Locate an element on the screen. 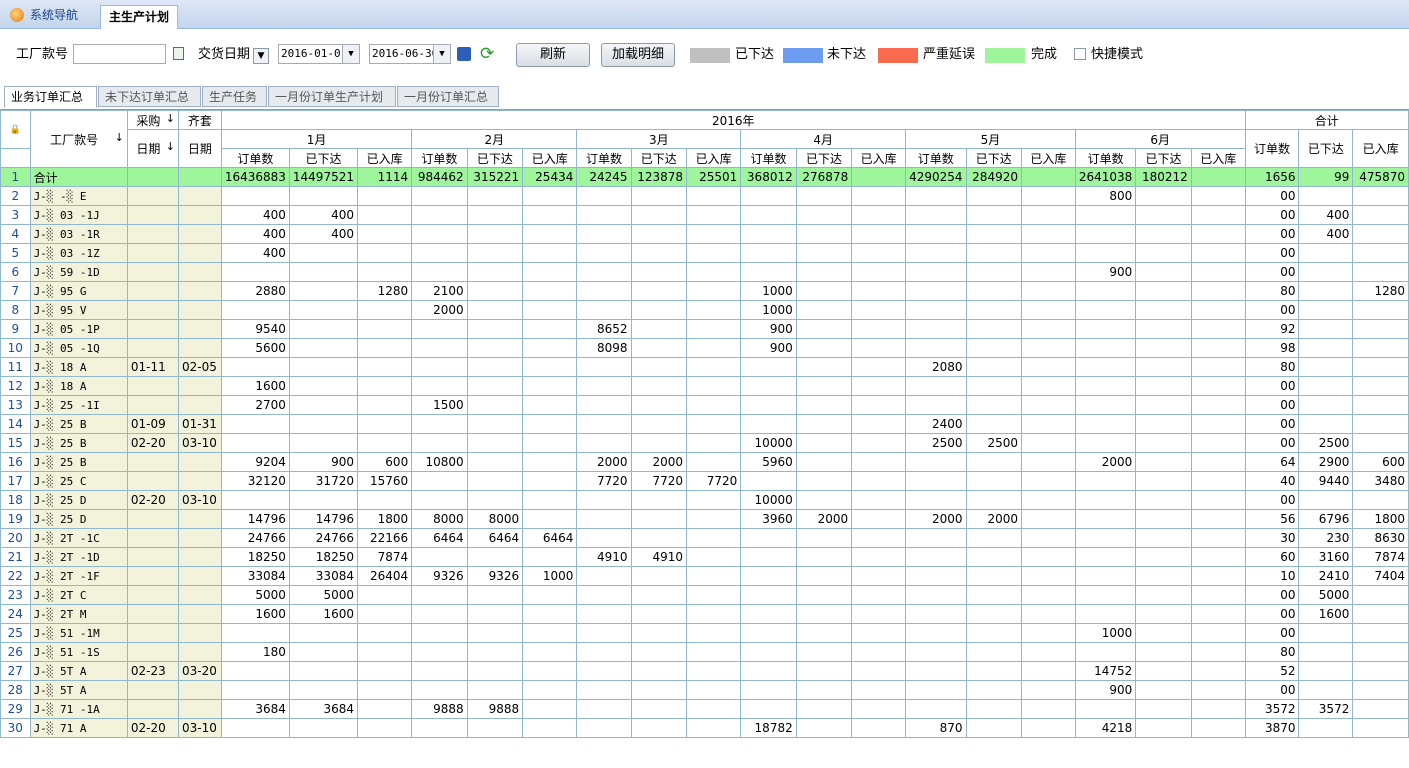 This screenshot has width=1409, height=768. purchase-date-cell: 01-09 is located at coordinates (153, 424).